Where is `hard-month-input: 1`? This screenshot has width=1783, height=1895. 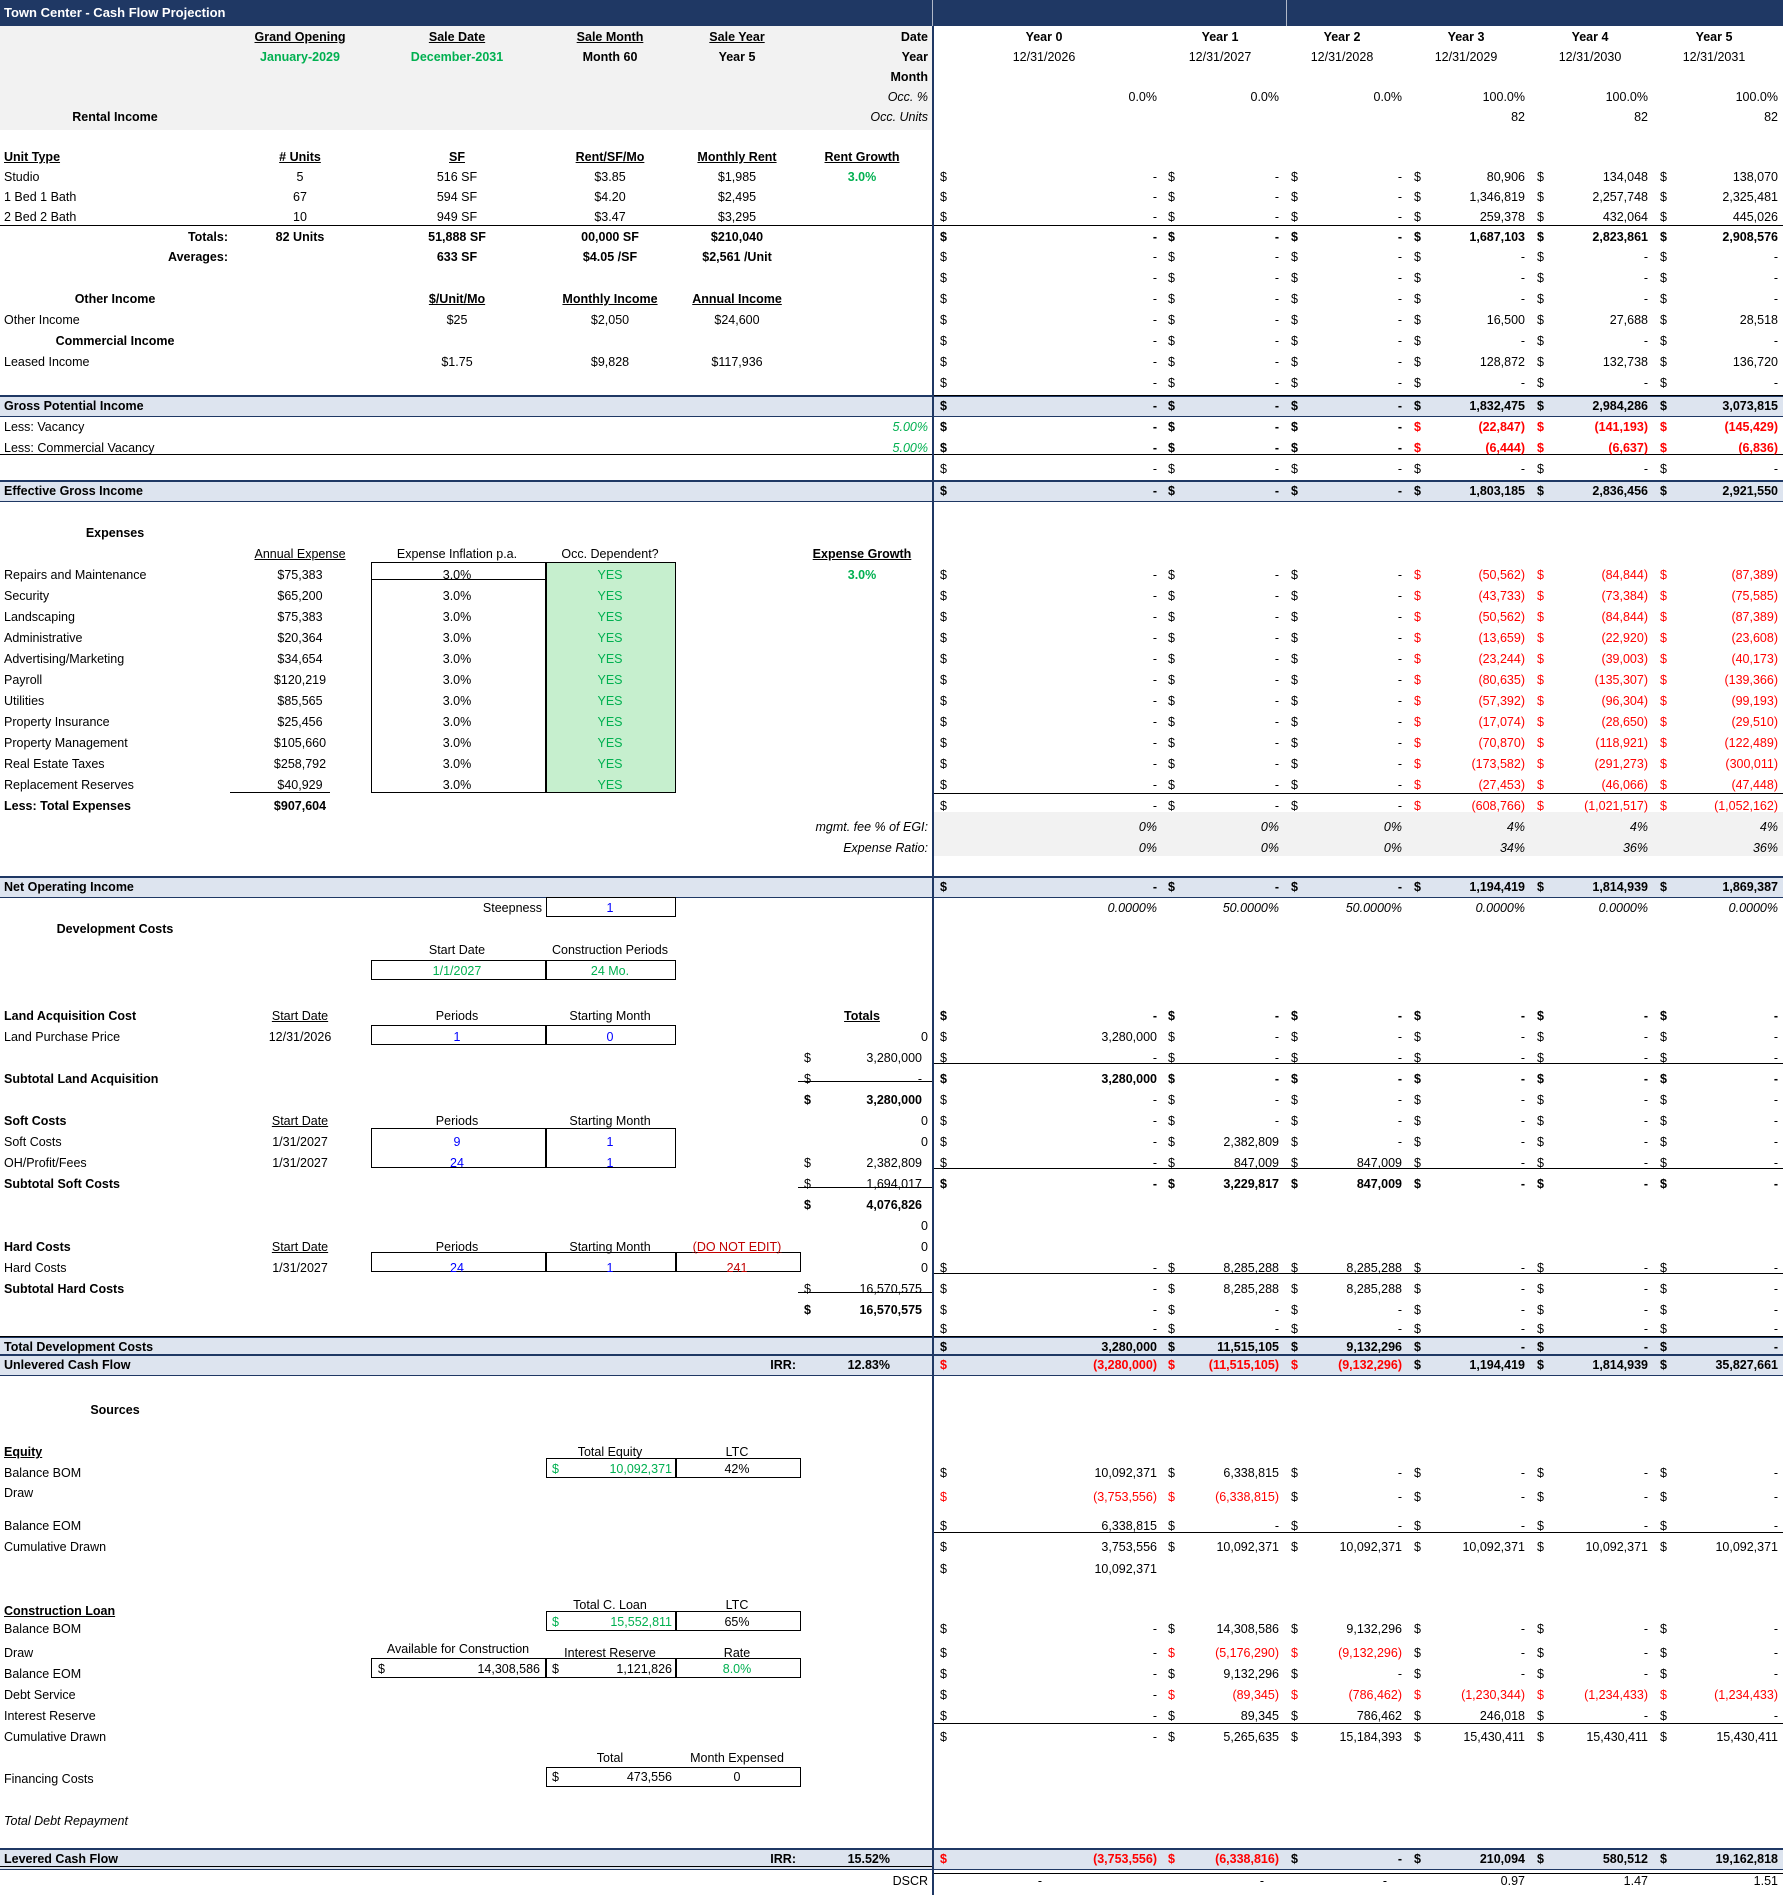
hard-month-input: 1 is located at coordinates (610, 1268).